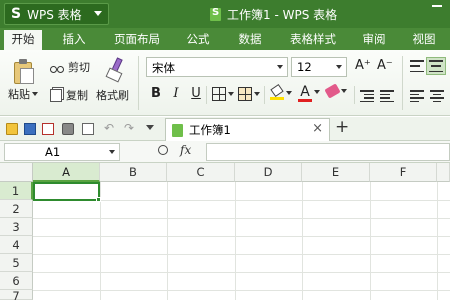 The image size is (450, 303). Describe the element at coordinates (16, 263) in the screenshot. I see `row-header-5: 5` at that location.